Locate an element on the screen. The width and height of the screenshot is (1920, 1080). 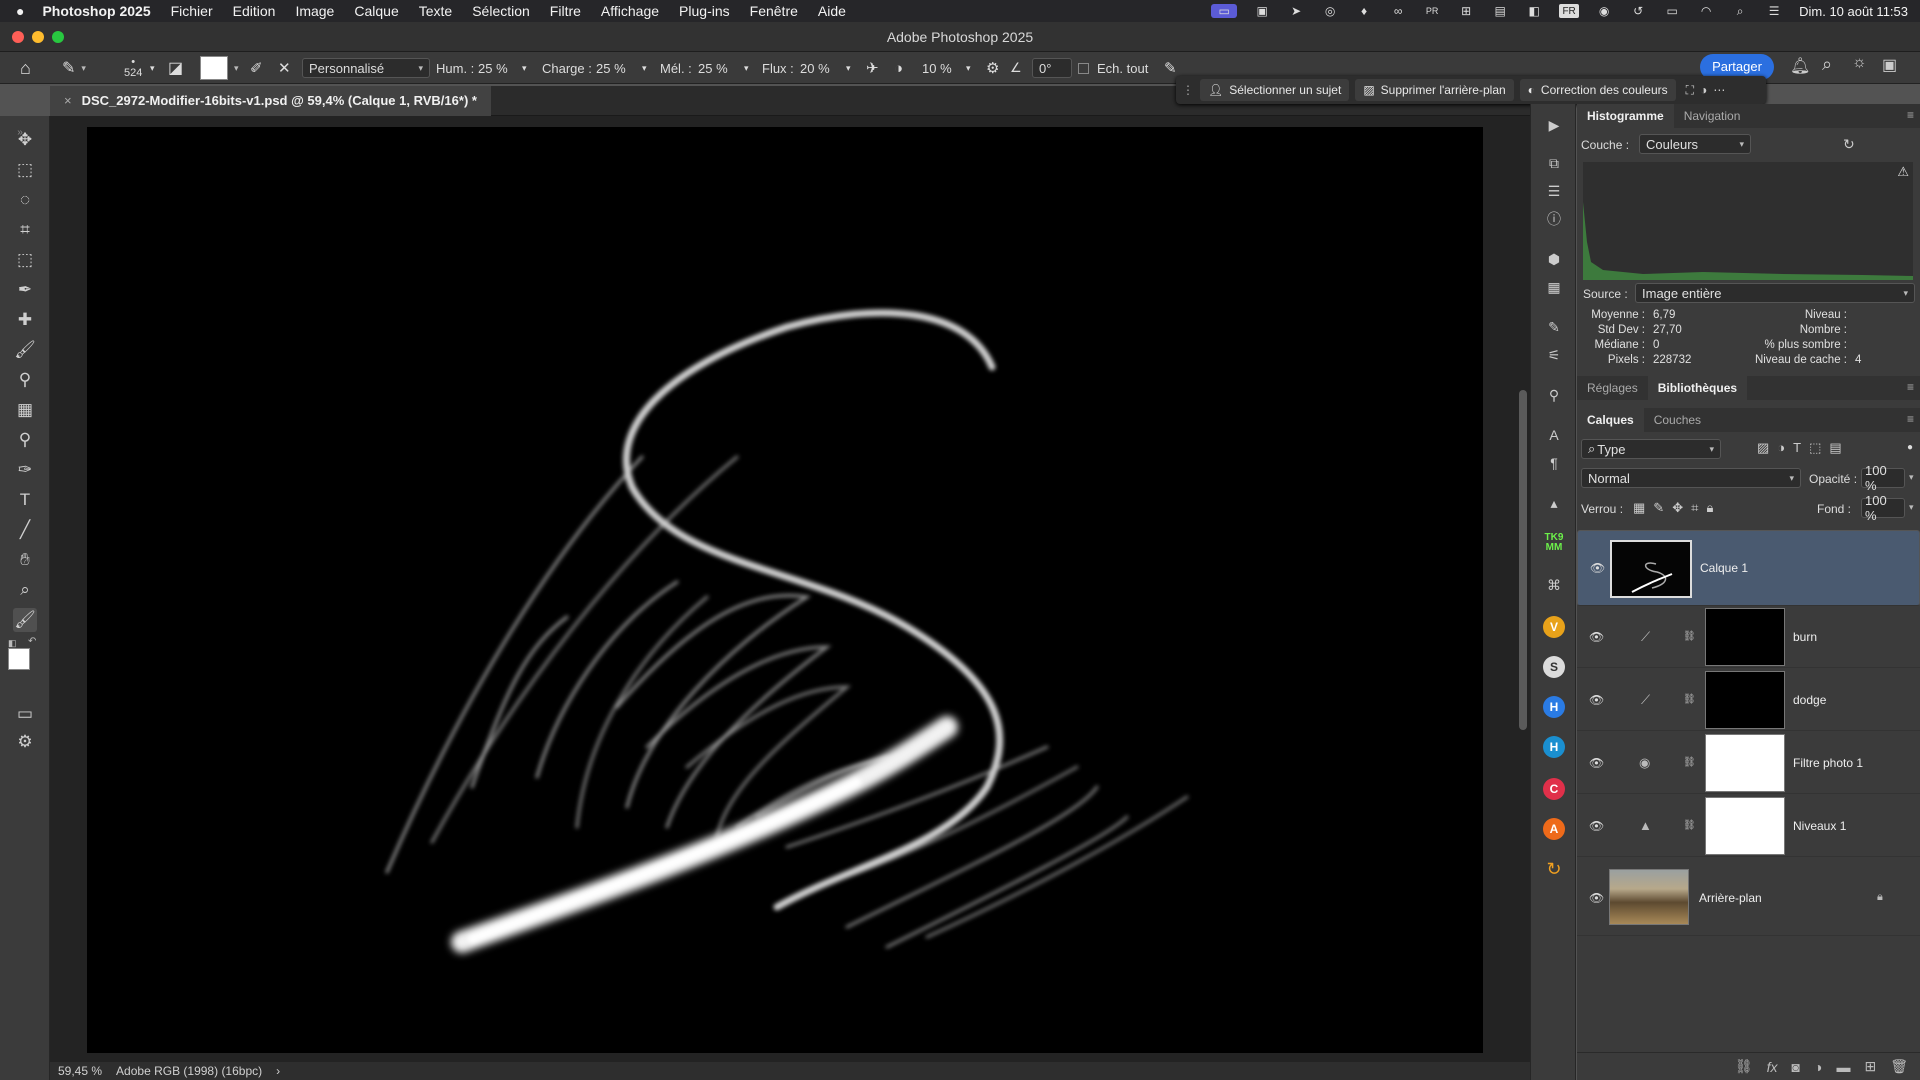
sample-all-checkbox: Ech. tout is located at coordinates (1113, 68).